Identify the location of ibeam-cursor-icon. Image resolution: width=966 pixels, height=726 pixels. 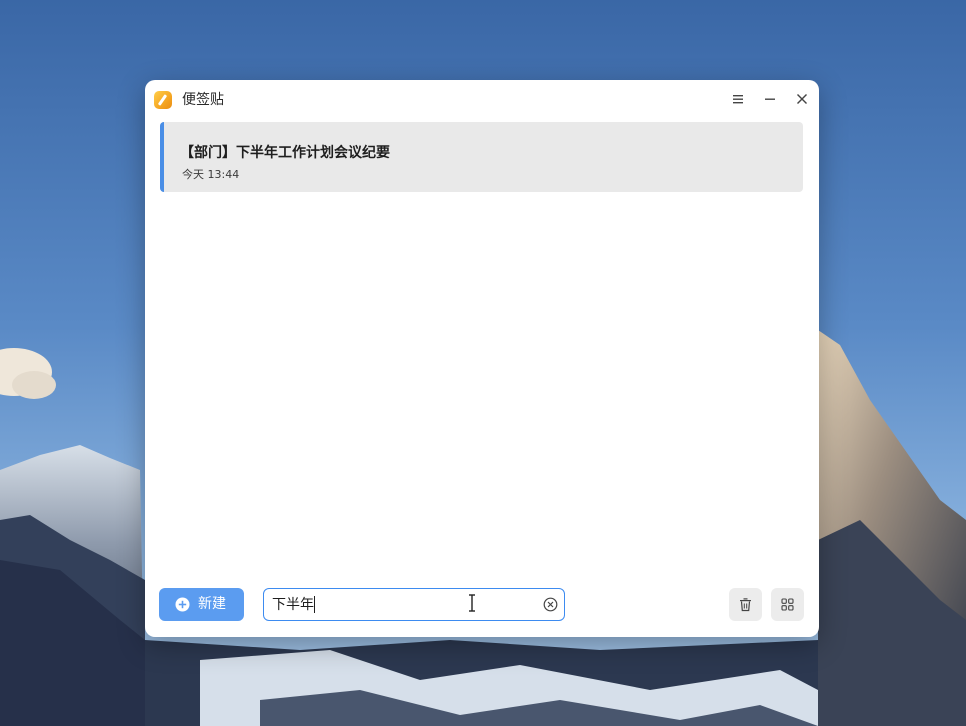
(472, 603).